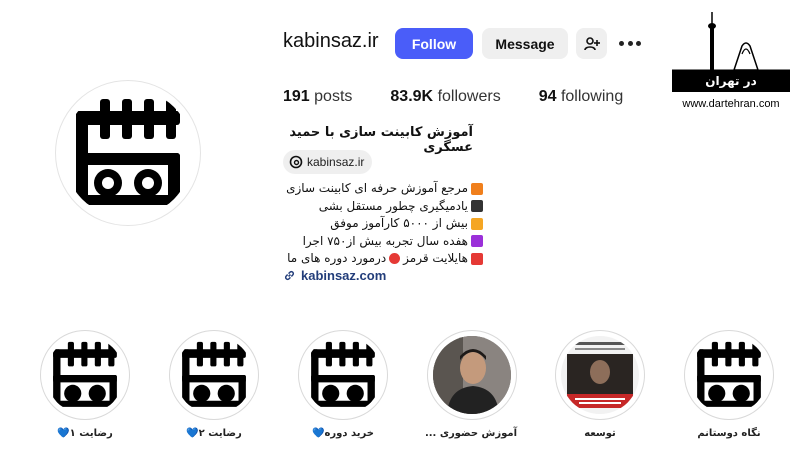  I want to click on highlight-label: توسعه, so click(600, 433).